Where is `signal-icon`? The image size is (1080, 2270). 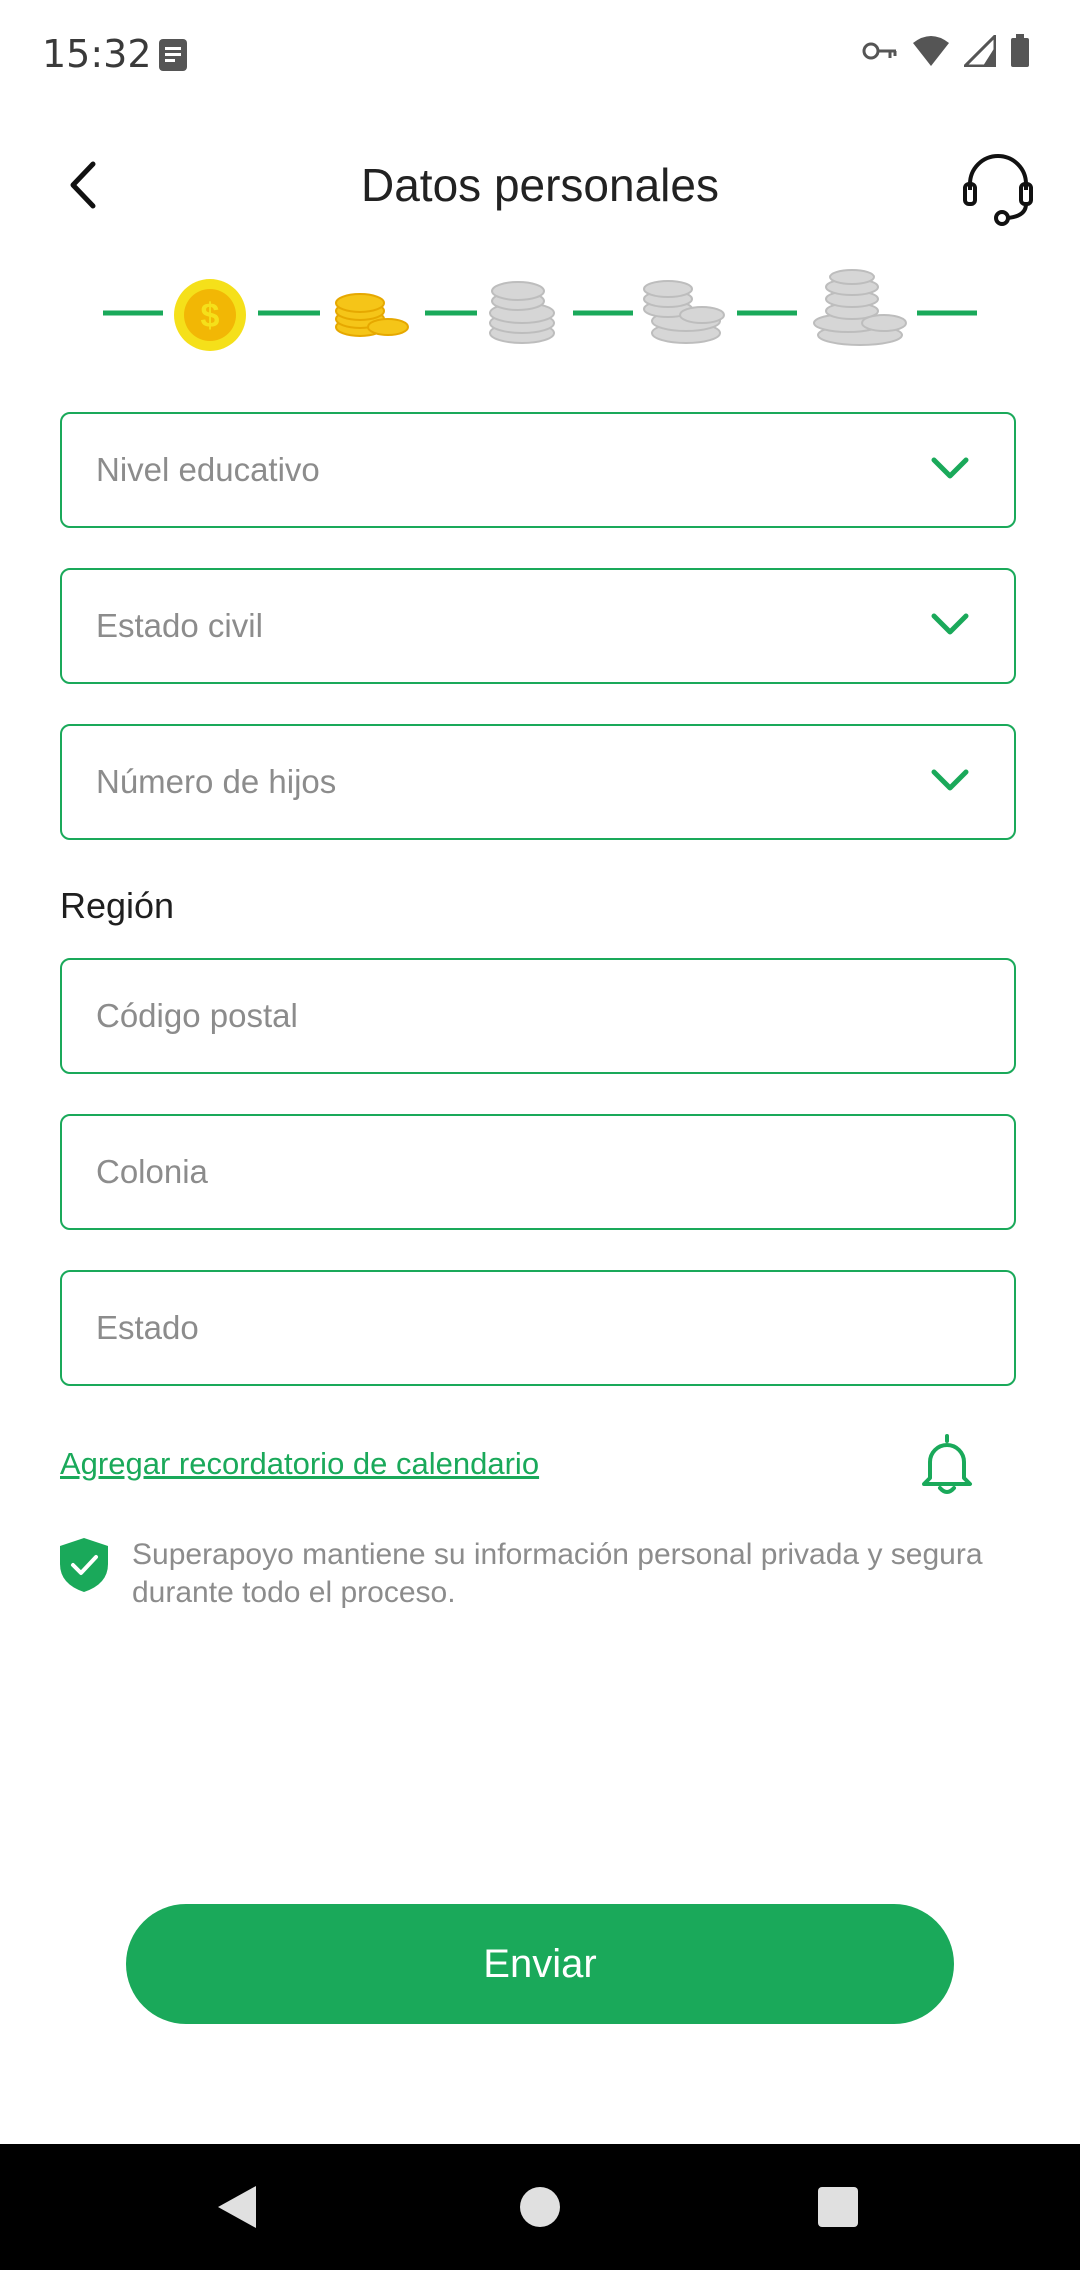
signal-icon is located at coordinates (980, 51).